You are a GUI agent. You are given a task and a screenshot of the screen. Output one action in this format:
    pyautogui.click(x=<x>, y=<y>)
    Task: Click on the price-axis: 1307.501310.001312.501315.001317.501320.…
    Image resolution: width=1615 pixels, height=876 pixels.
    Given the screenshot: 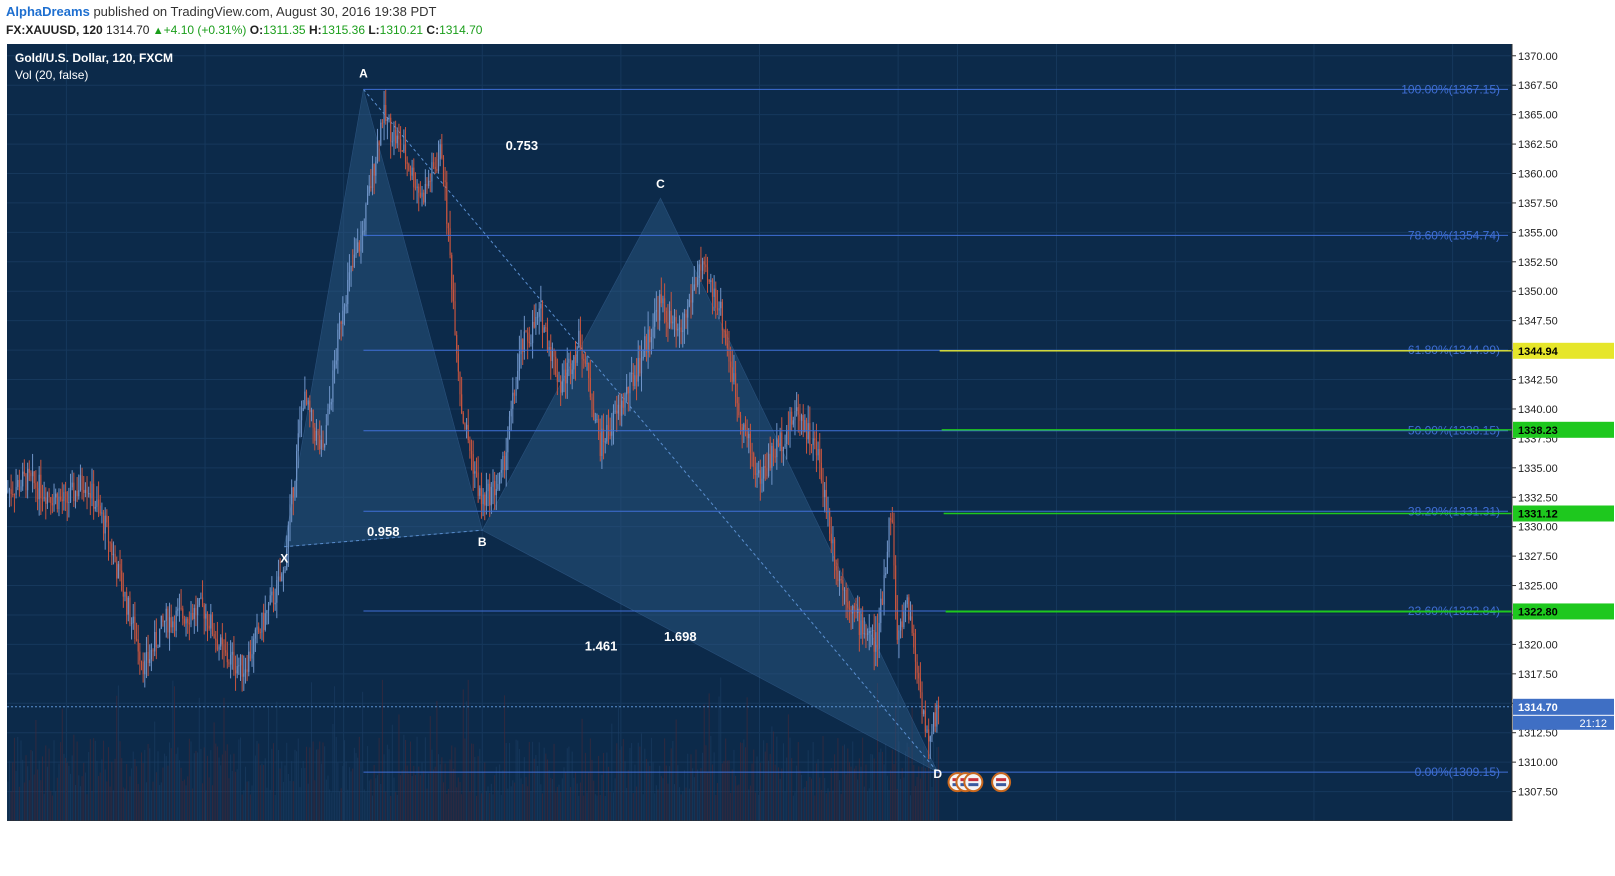 What is the action you would take?
    pyautogui.click(x=1563, y=457)
    